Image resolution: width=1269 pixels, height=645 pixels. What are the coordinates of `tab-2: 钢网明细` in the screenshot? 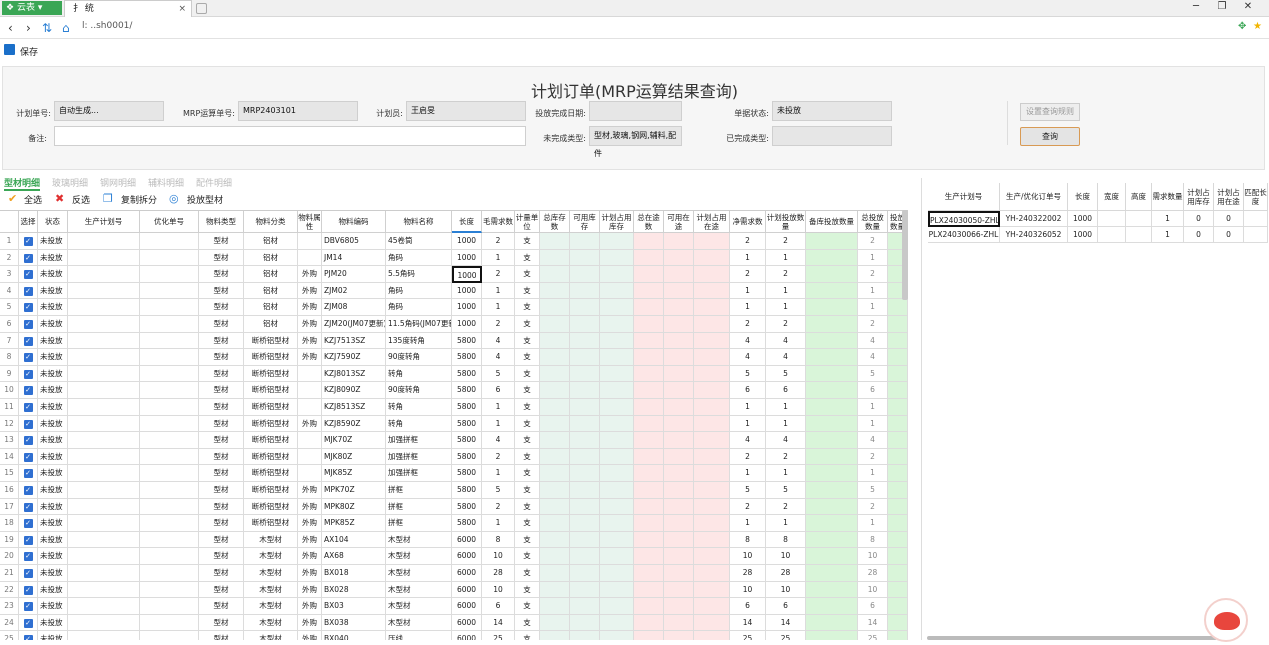 It's located at (118, 182).